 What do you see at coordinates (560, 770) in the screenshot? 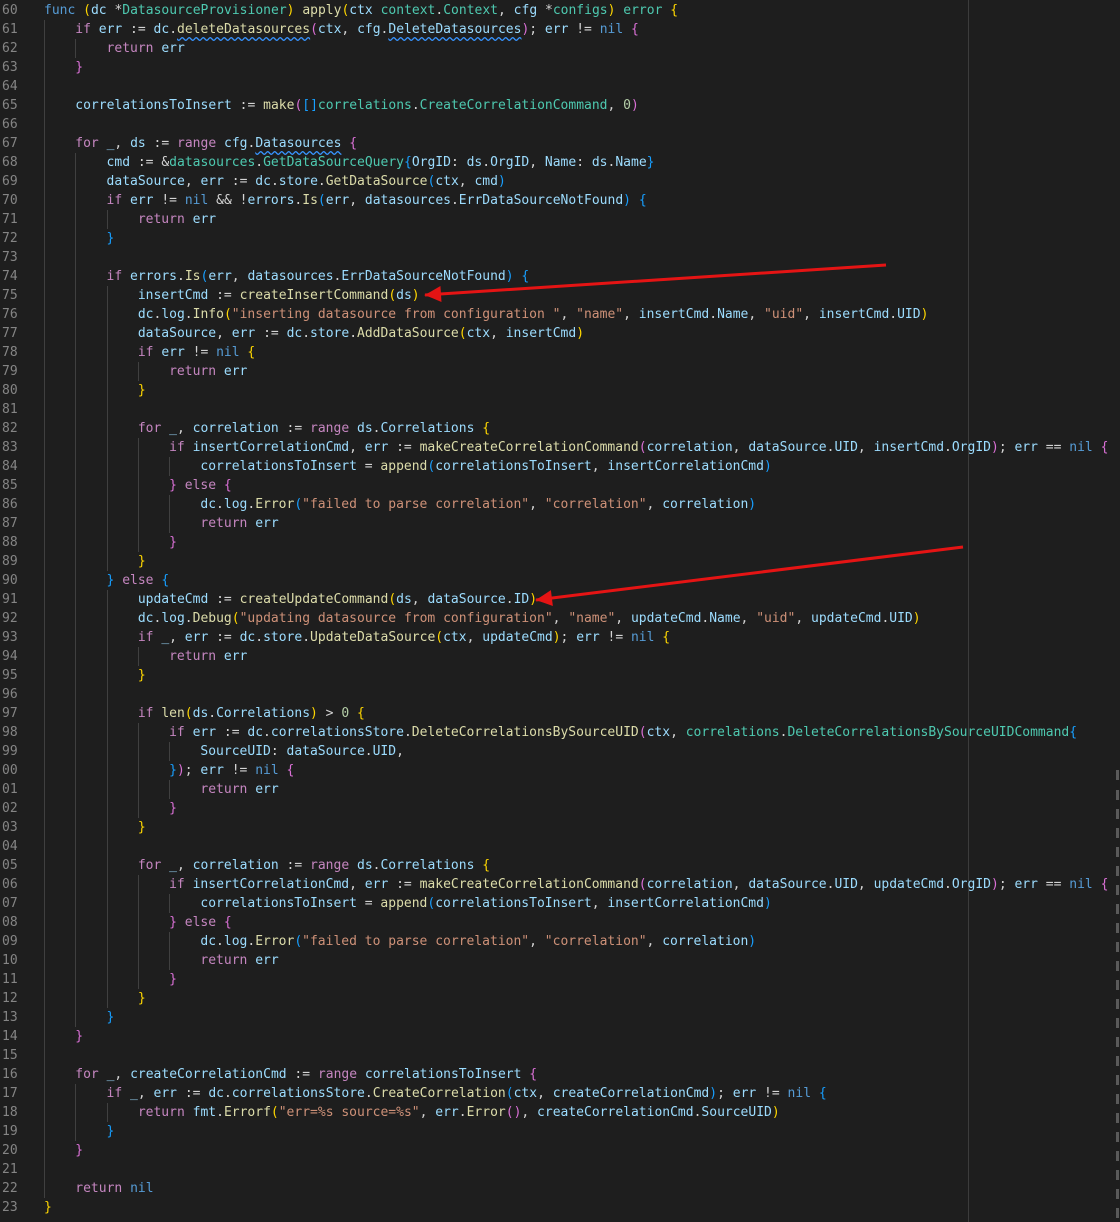
I see `code-line: 00}); err != nil {` at bounding box center [560, 770].